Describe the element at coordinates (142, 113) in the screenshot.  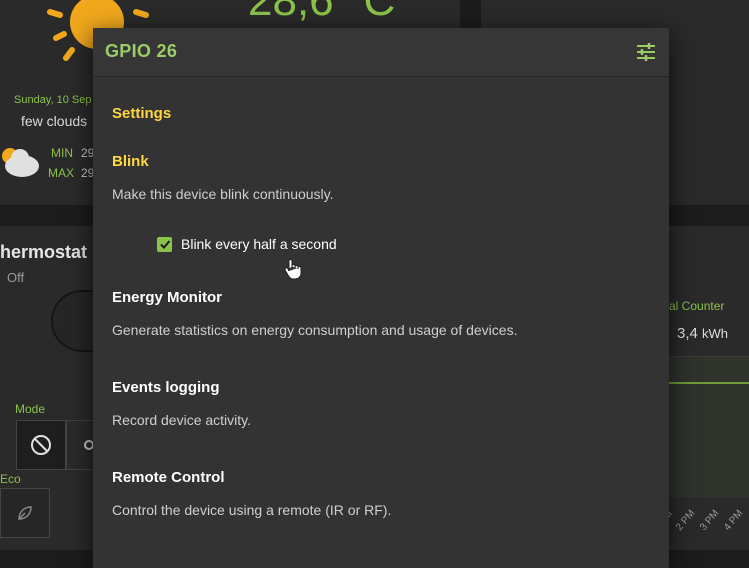
I see `settings-heading: Settings` at that location.